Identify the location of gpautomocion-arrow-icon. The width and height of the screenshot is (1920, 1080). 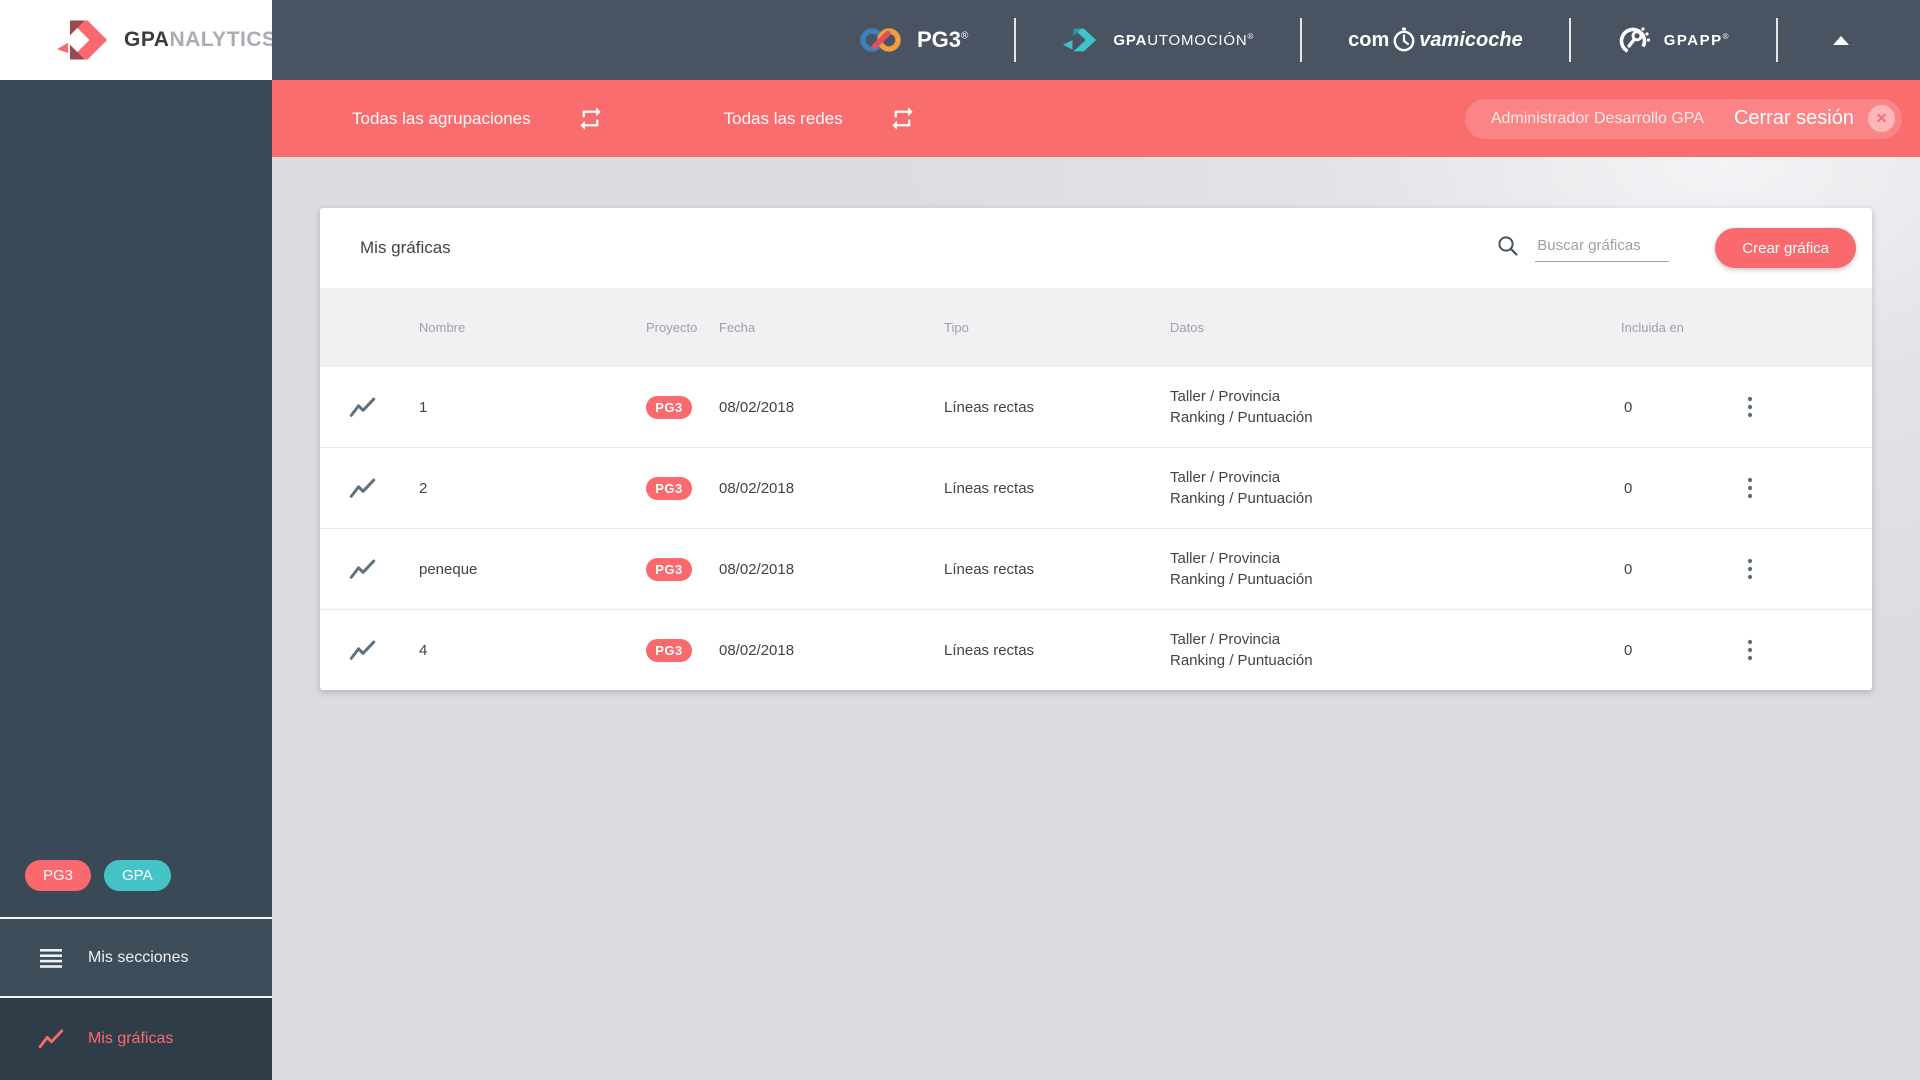
(1081, 40).